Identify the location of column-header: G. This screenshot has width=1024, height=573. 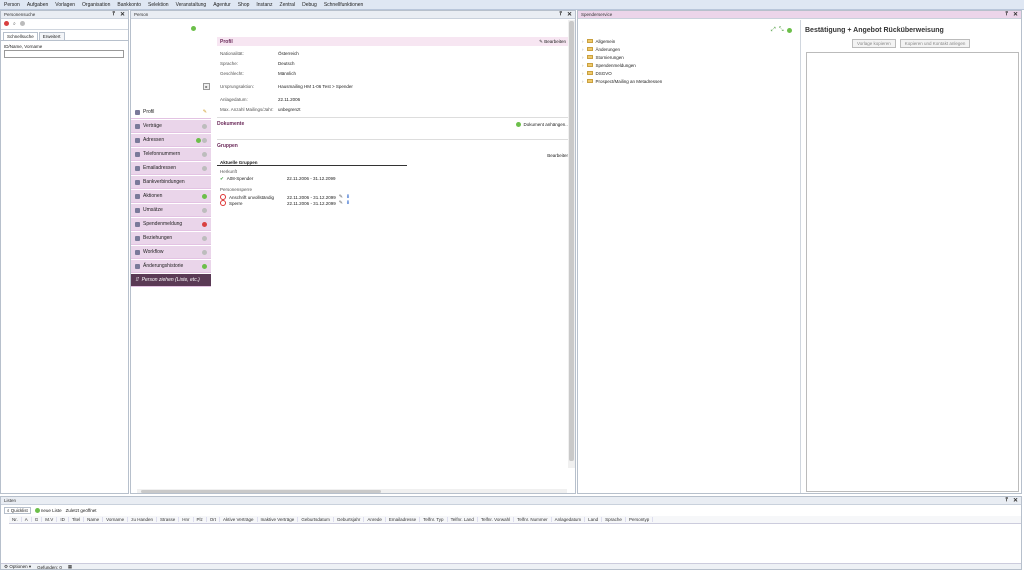
(37, 519).